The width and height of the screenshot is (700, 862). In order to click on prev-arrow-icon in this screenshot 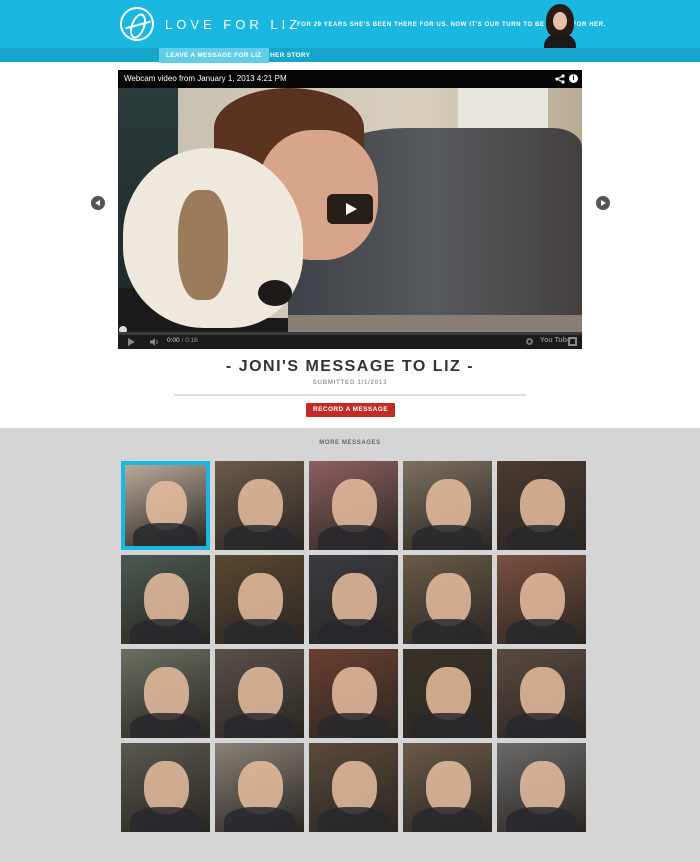, I will do `click(98, 203)`.